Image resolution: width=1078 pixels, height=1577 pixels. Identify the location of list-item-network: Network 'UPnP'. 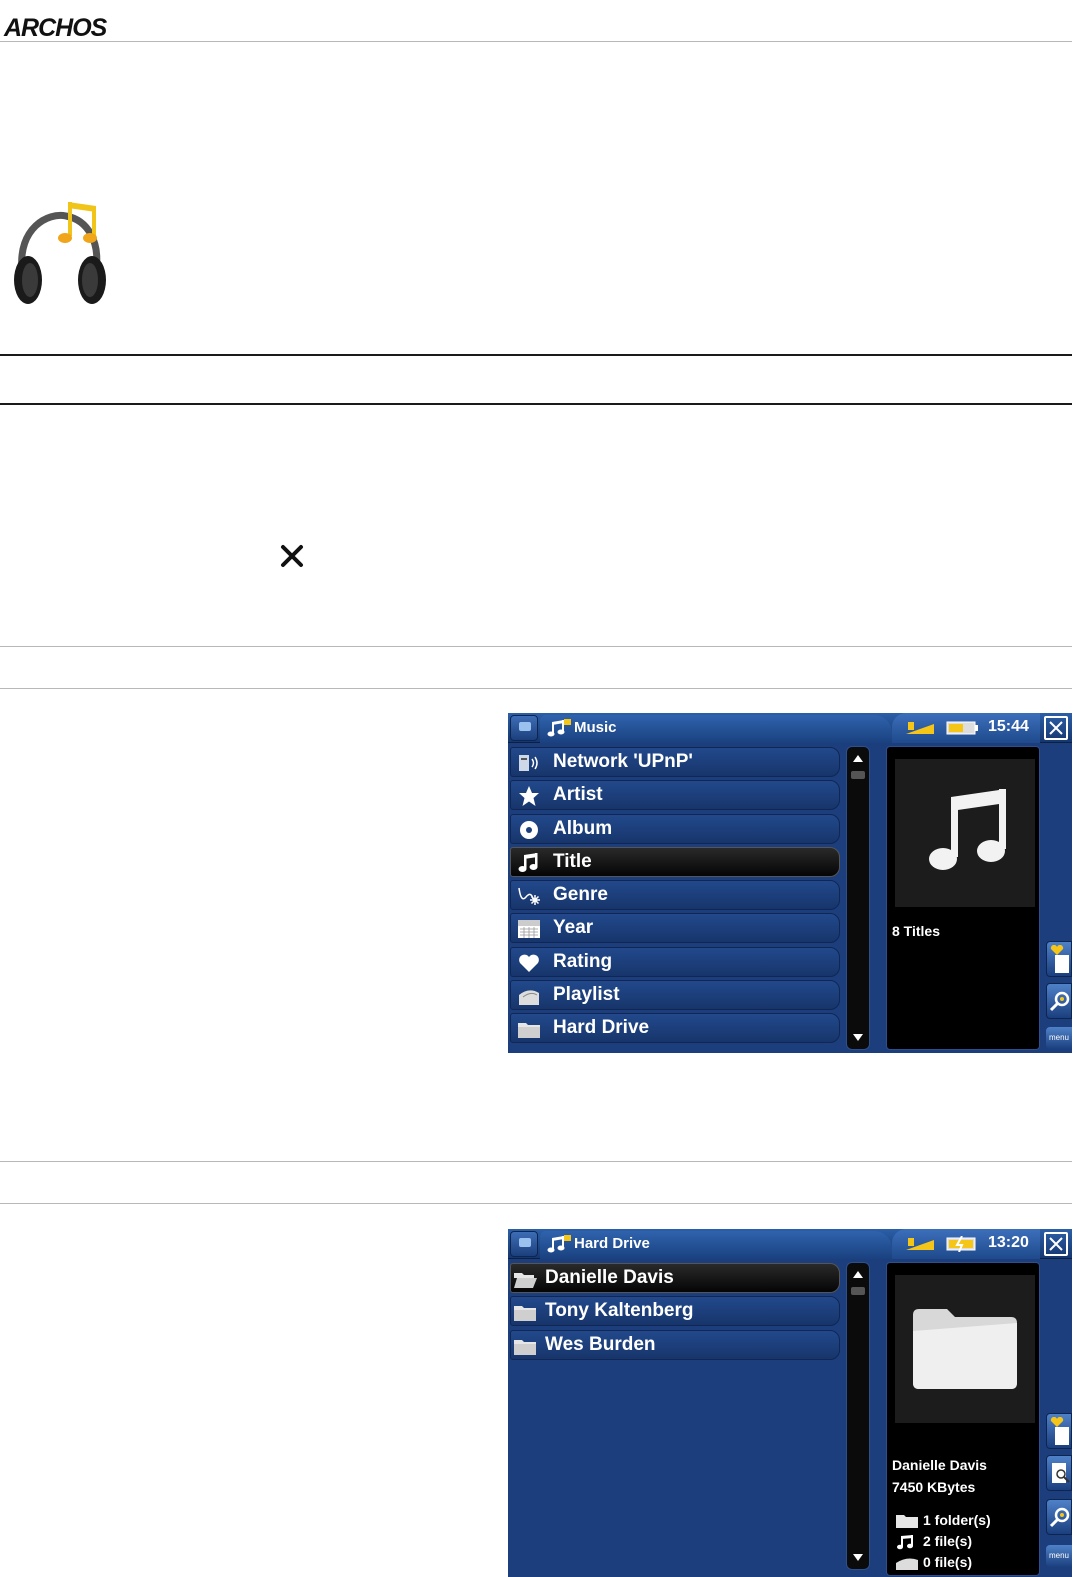
(675, 762).